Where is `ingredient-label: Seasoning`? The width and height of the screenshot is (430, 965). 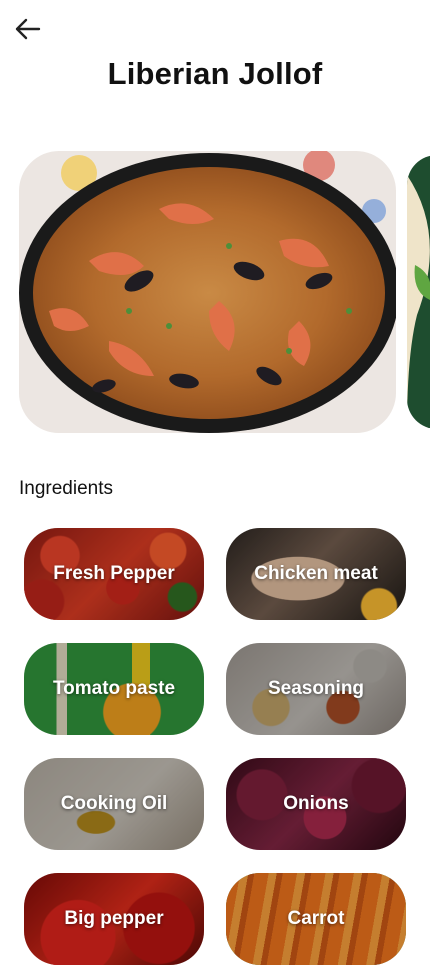 ingredient-label: Seasoning is located at coordinates (316, 688).